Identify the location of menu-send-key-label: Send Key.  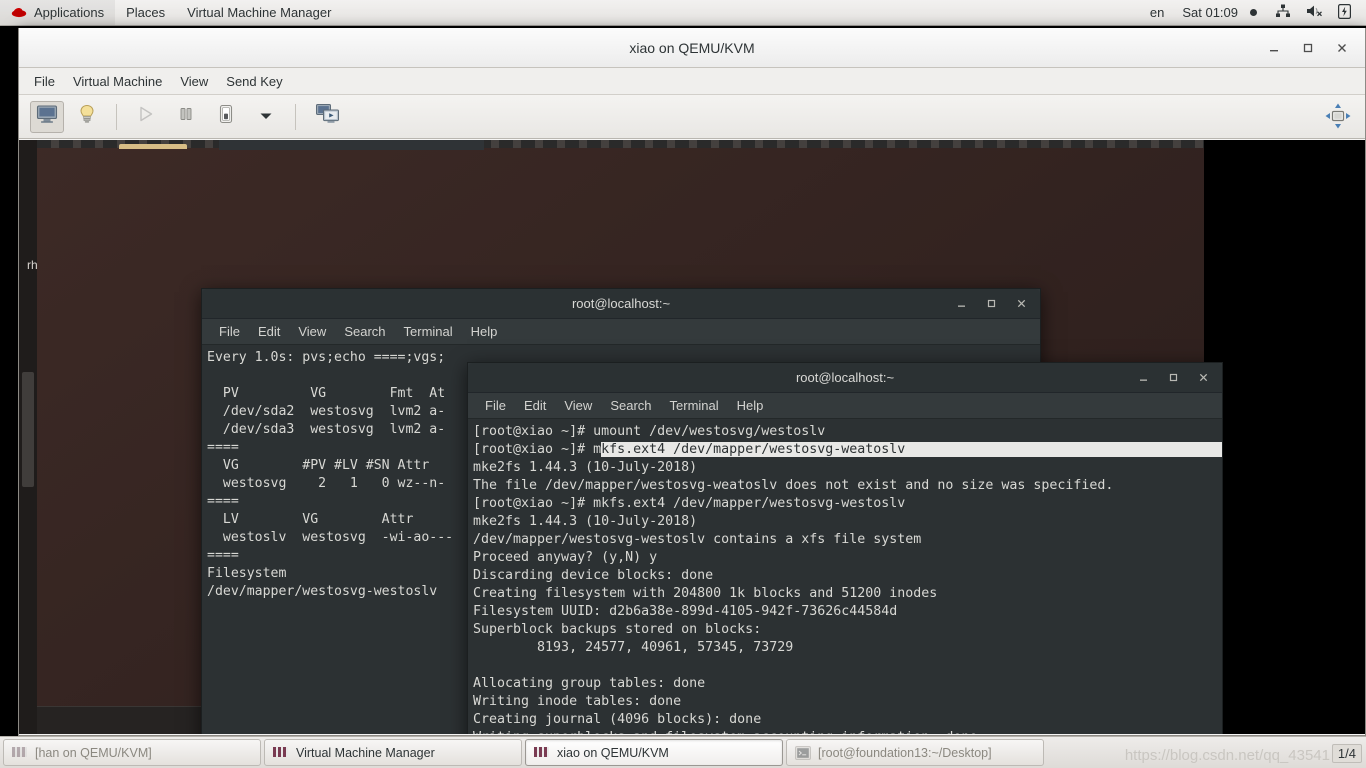
(254, 81).